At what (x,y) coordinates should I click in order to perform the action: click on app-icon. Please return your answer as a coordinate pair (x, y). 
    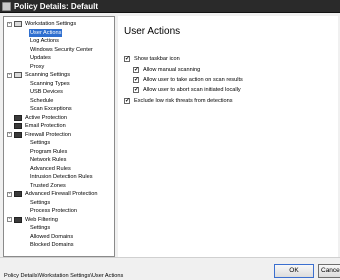
    Looking at the image, I should click on (6, 6).